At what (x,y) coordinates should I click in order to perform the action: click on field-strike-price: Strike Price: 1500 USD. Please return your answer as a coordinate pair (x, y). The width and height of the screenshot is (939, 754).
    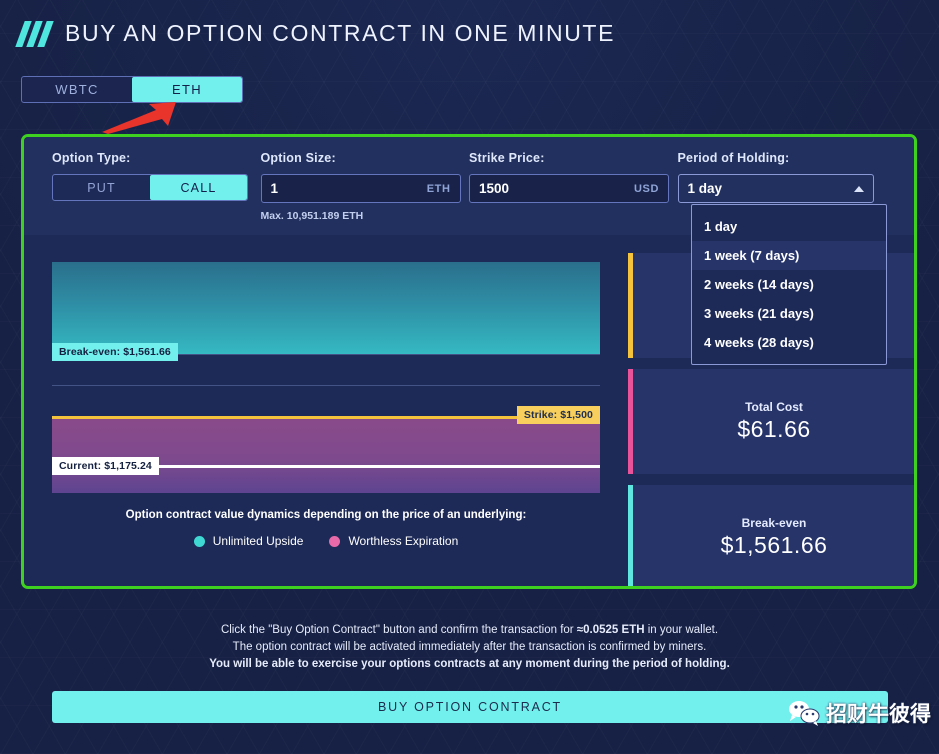
    Looking at the image, I should click on (573, 193).